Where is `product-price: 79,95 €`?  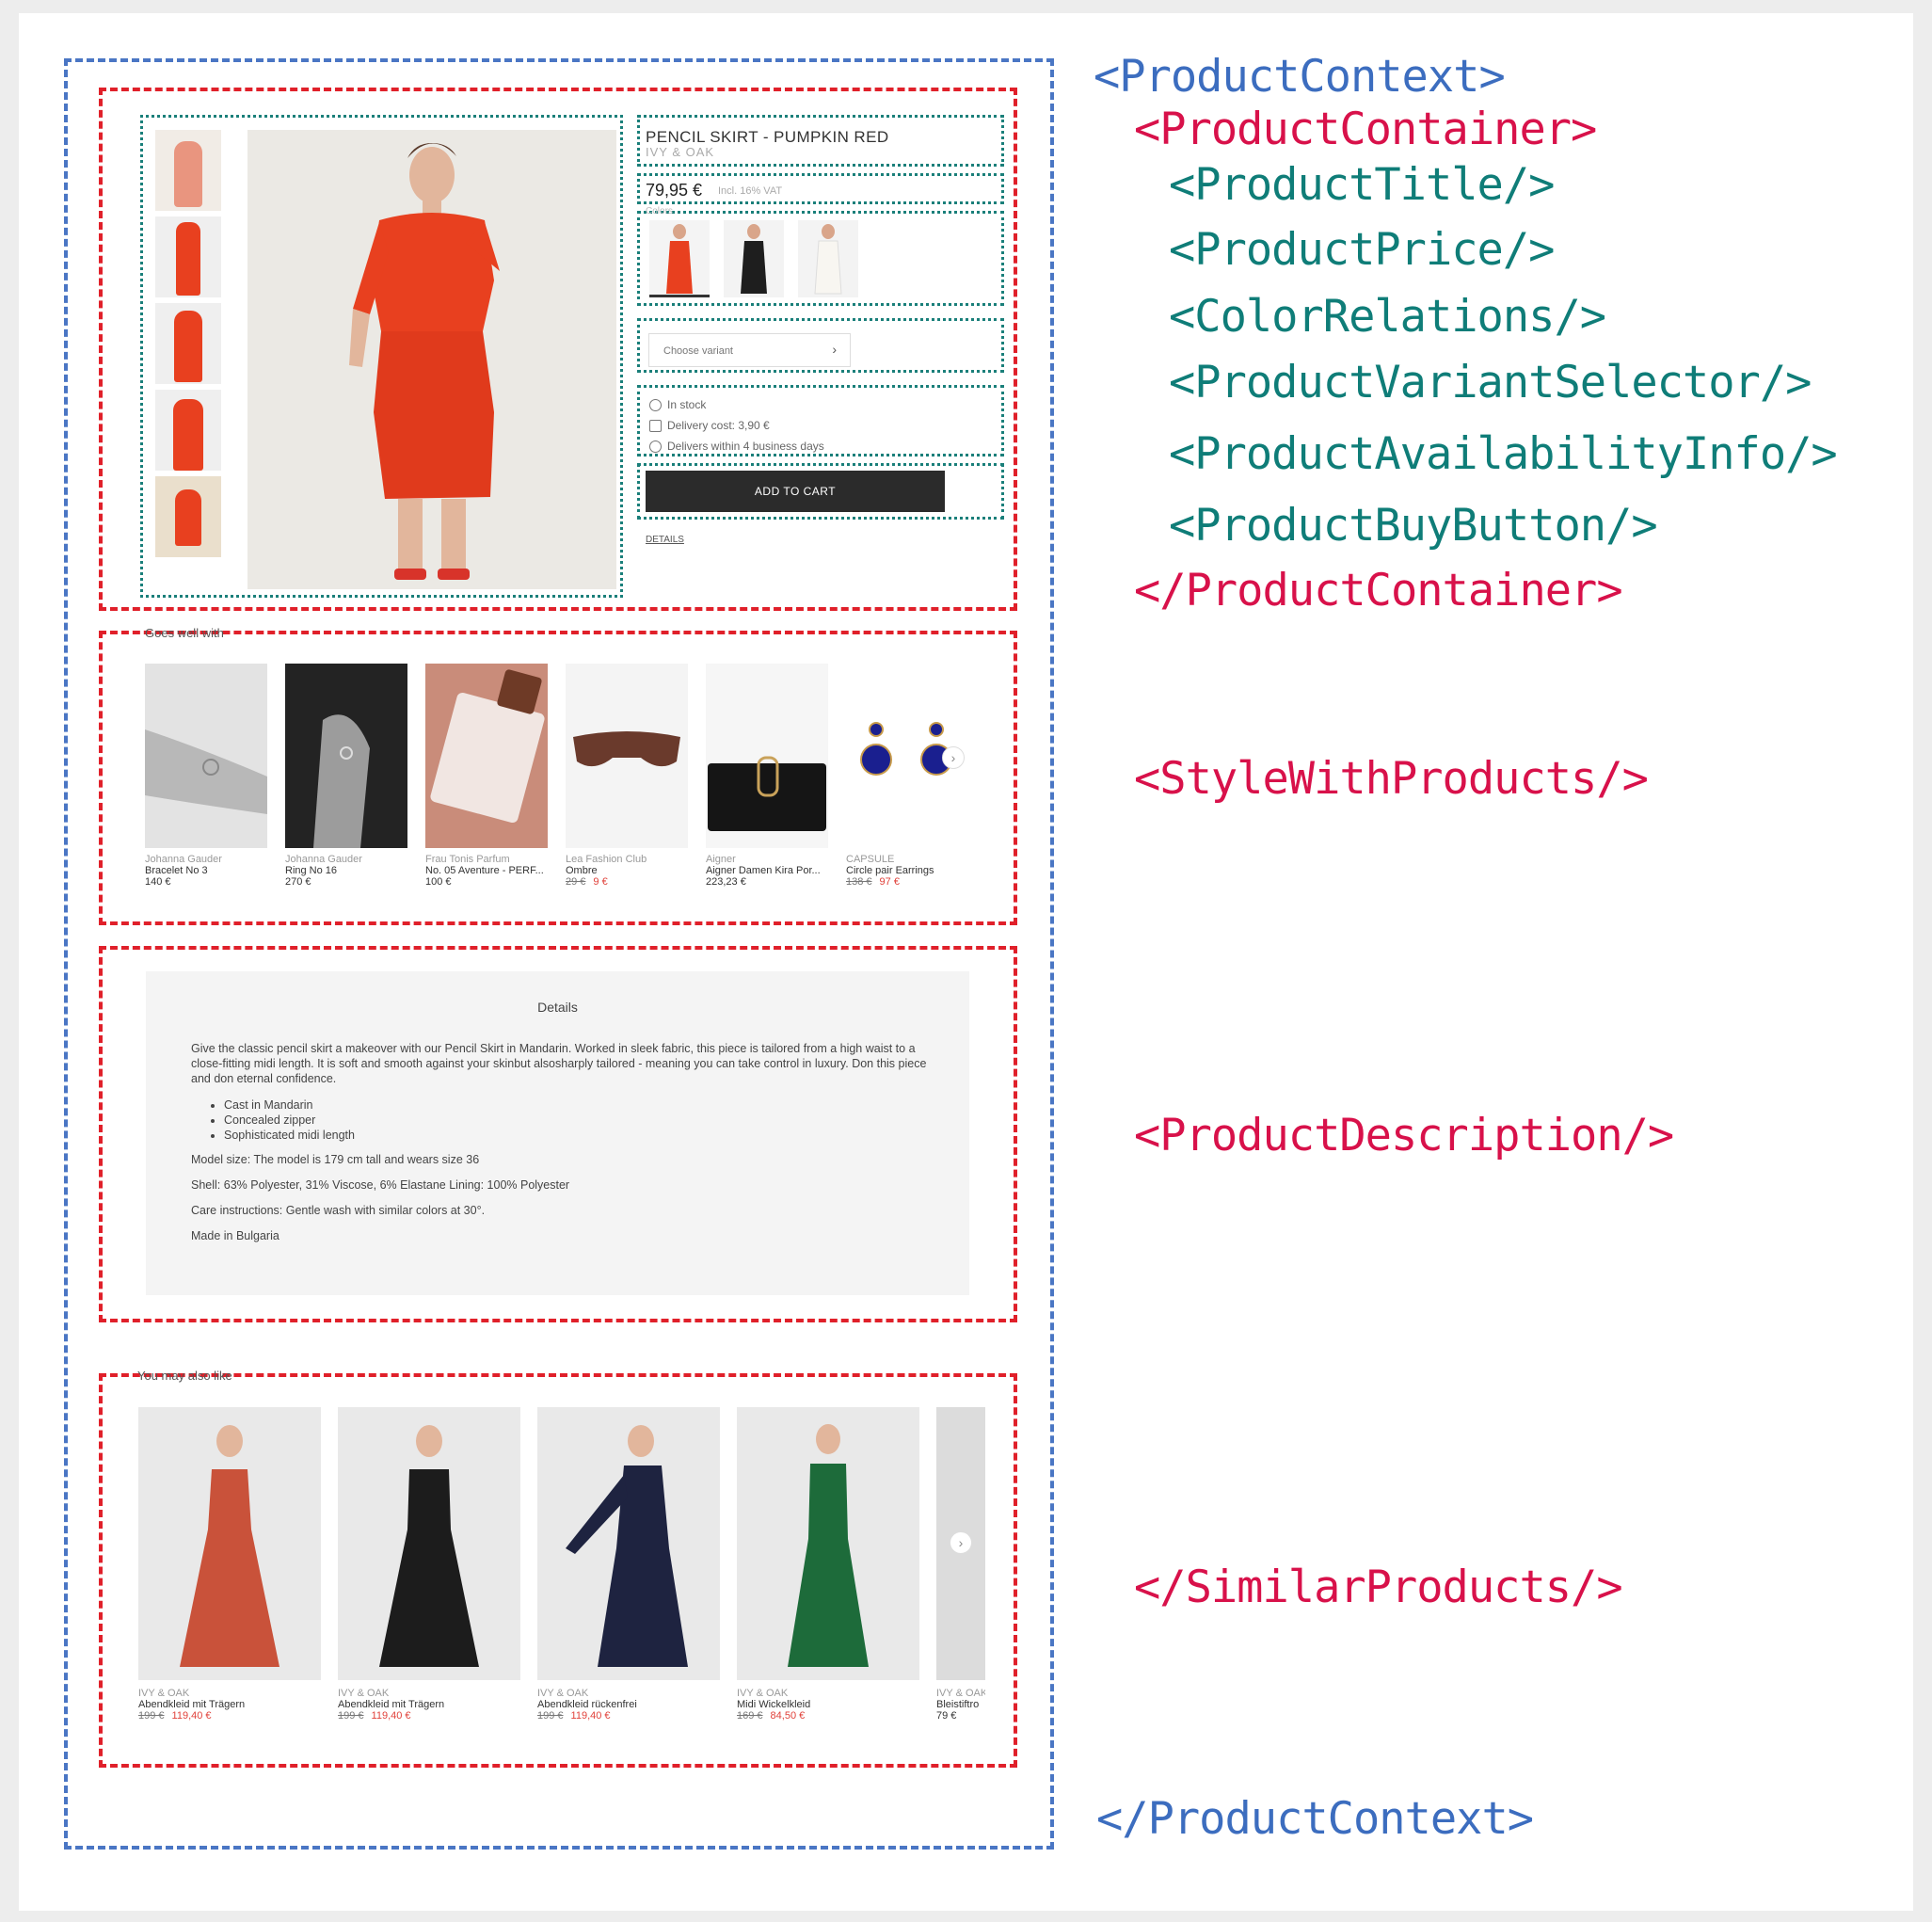 product-price: 79,95 € is located at coordinates (674, 191).